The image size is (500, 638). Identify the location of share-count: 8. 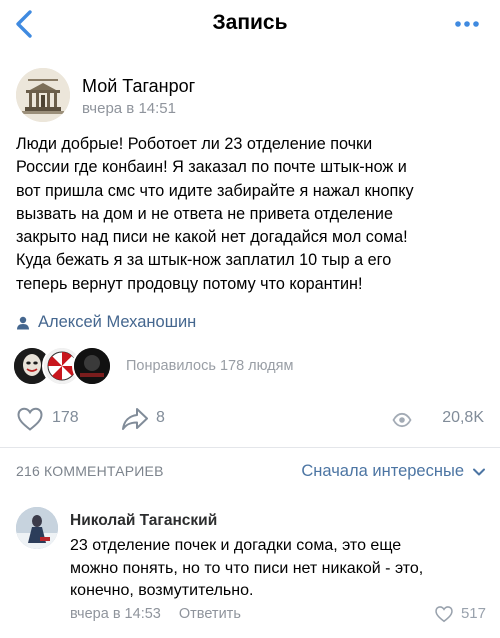
(160, 417).